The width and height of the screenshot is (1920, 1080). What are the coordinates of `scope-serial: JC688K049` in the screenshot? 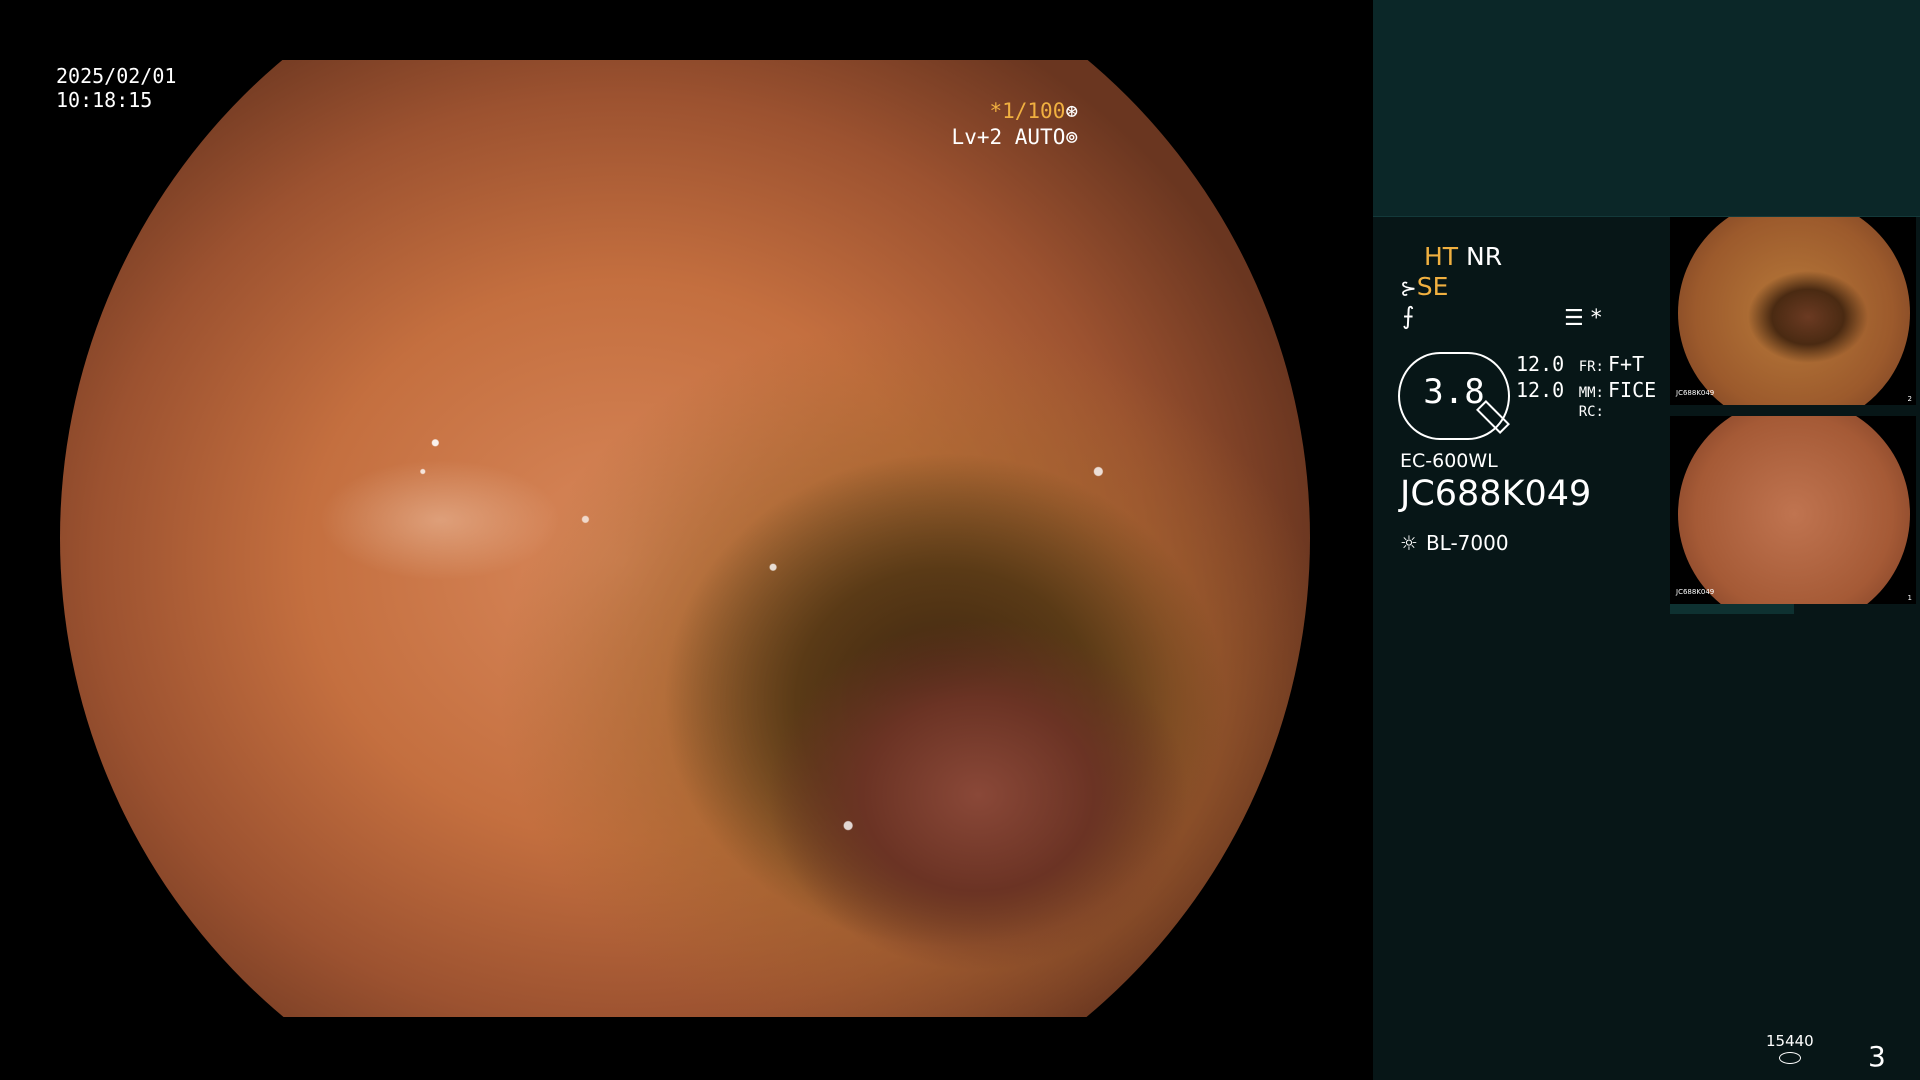 It's located at (1496, 494).